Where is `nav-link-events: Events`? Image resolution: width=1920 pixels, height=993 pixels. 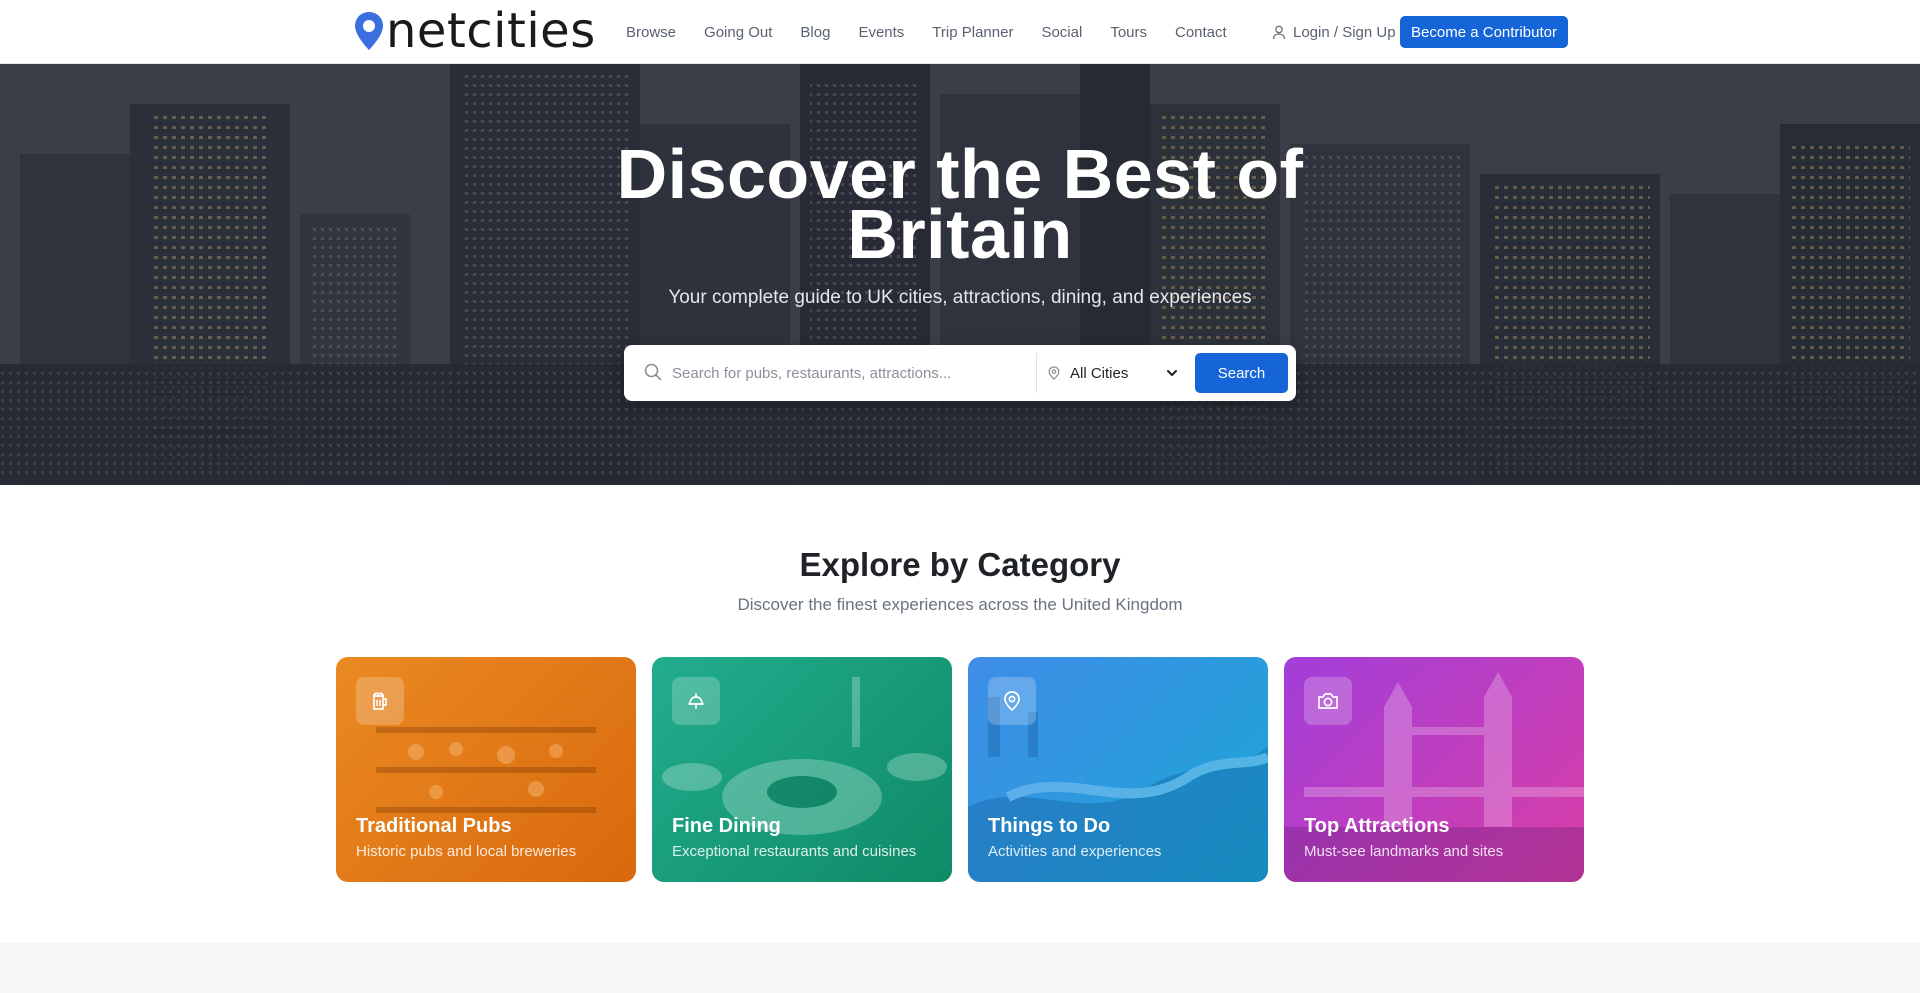 nav-link-events: Events is located at coordinates (881, 32).